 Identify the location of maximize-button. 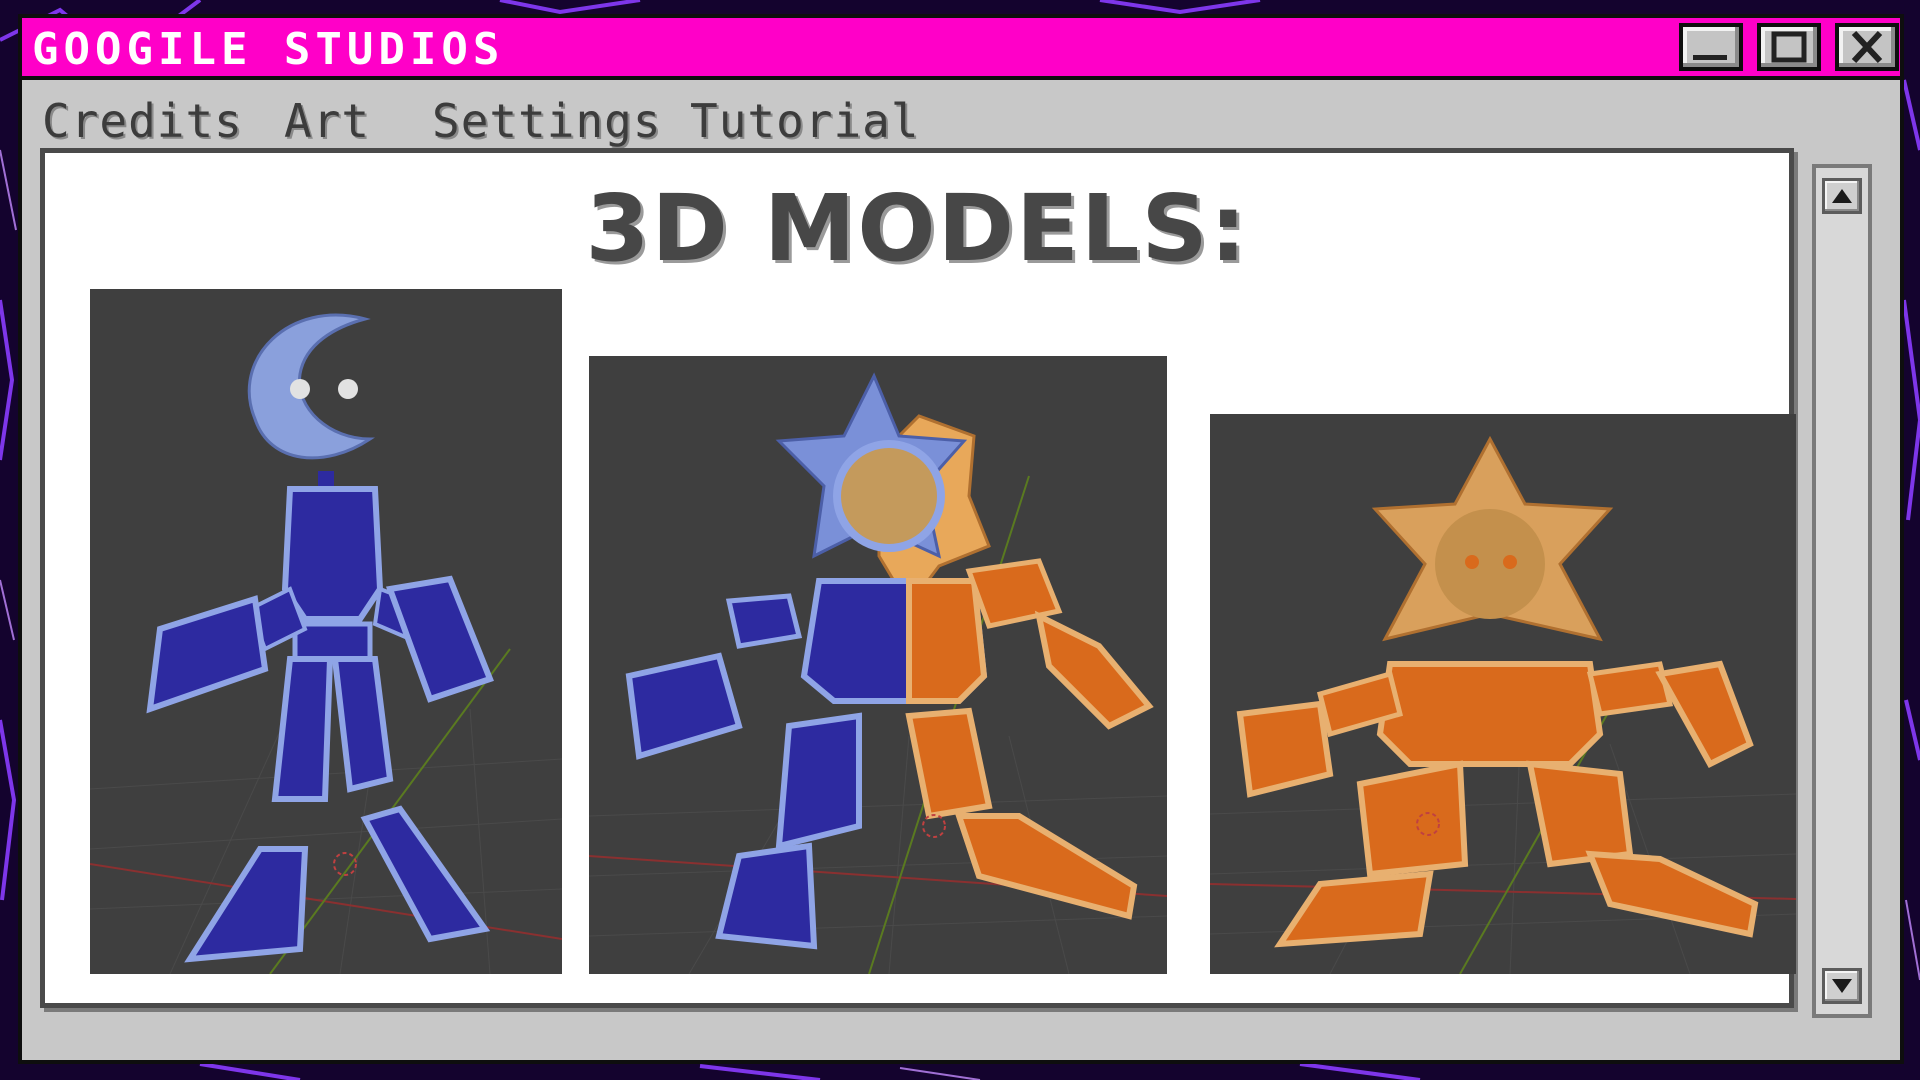
(1789, 47).